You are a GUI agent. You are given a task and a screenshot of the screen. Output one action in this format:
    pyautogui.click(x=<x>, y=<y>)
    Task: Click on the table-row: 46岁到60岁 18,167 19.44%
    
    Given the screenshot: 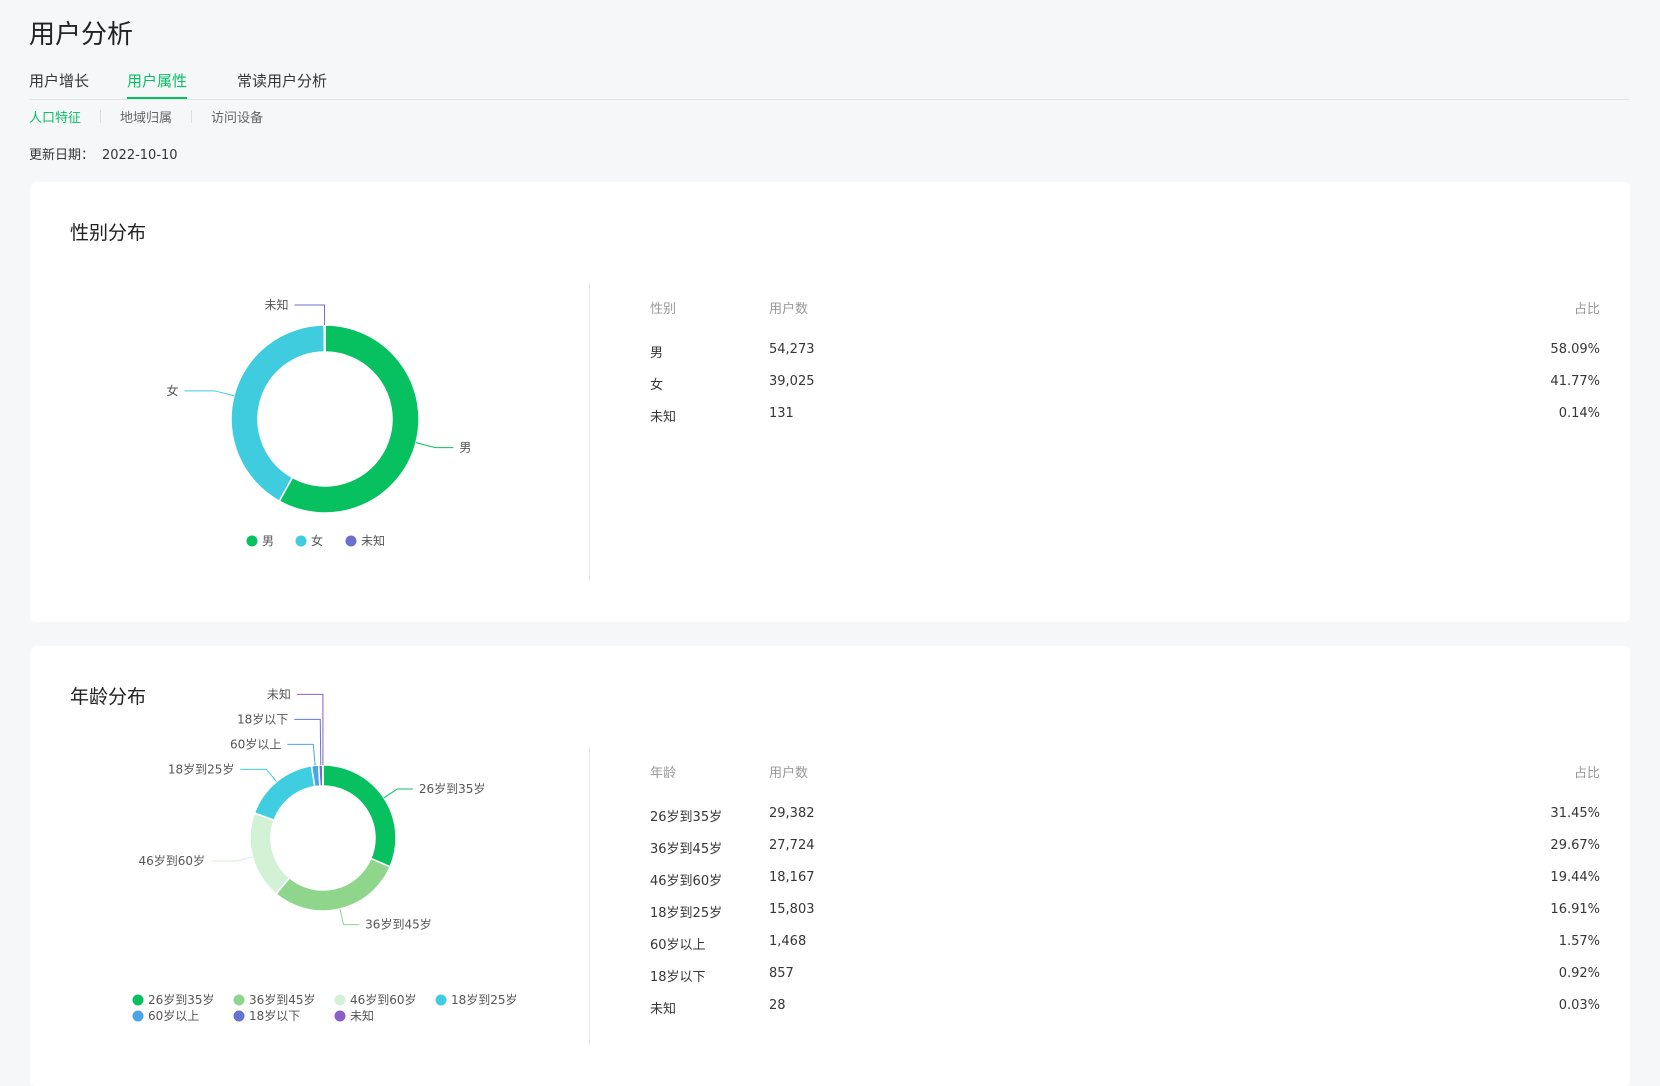 What is the action you would take?
    pyautogui.click(x=1125, y=880)
    